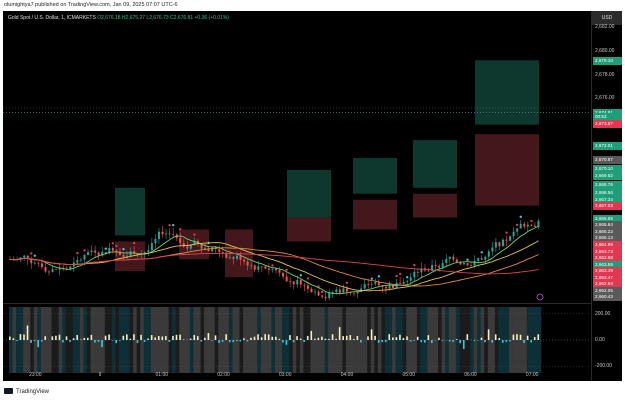 The width and height of the screenshot is (625, 402). Describe the element at coordinates (470, 375) in the screenshot. I see `time-tick-label: 06:00` at that location.